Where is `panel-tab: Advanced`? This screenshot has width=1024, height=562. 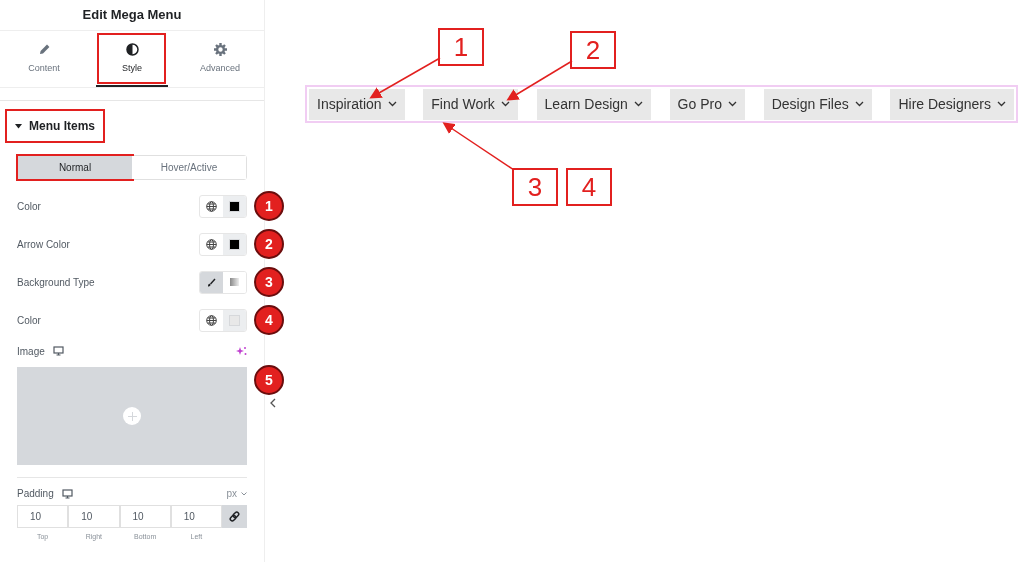
panel-tab: Advanced is located at coordinates (220, 59).